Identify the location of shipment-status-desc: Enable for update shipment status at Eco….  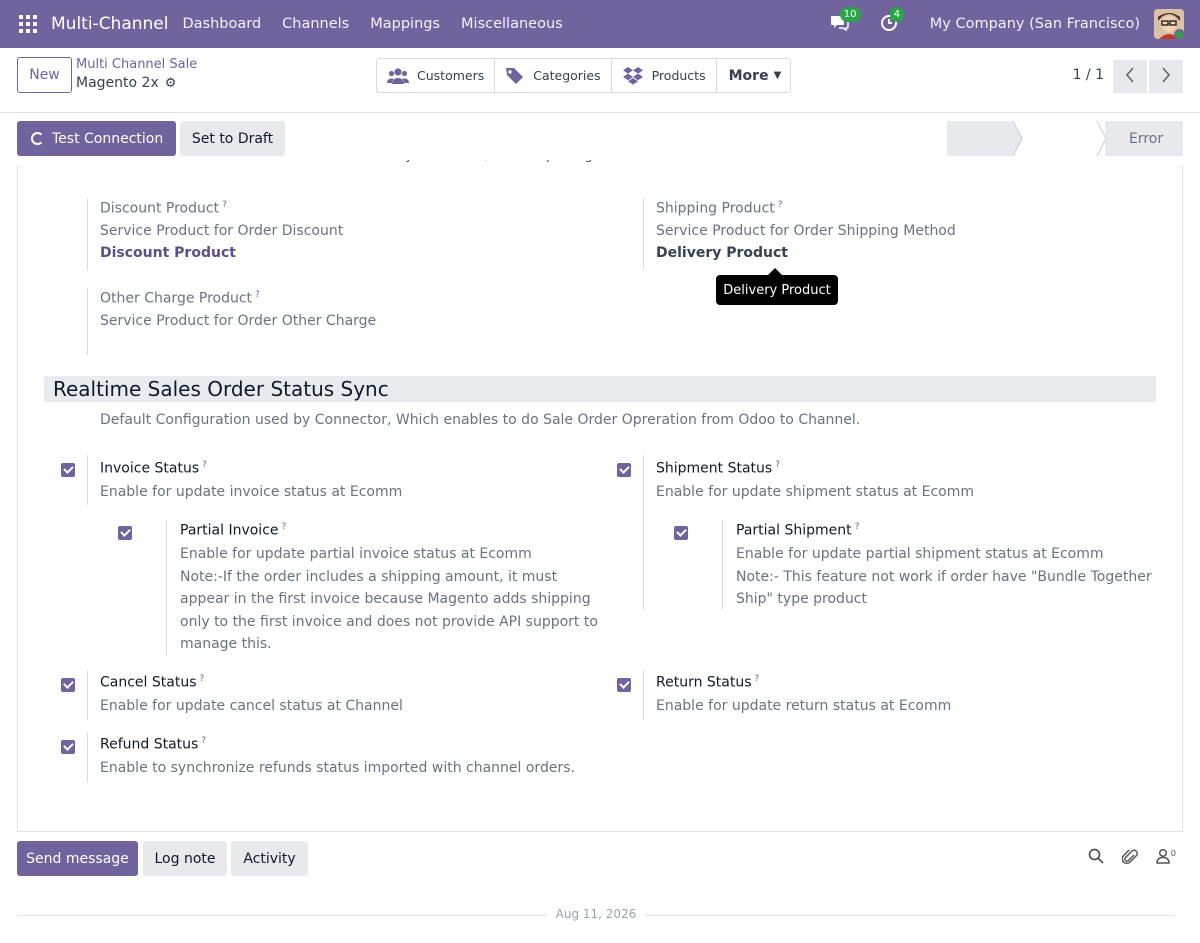
(815, 492).